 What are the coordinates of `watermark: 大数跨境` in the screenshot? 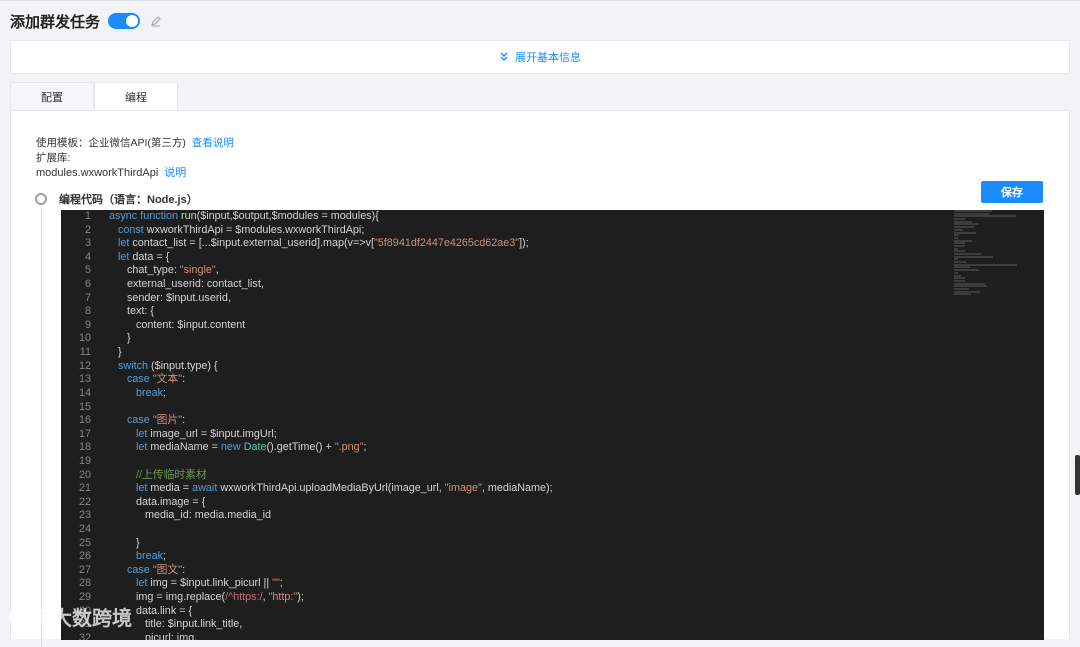 It's located at (70, 616).